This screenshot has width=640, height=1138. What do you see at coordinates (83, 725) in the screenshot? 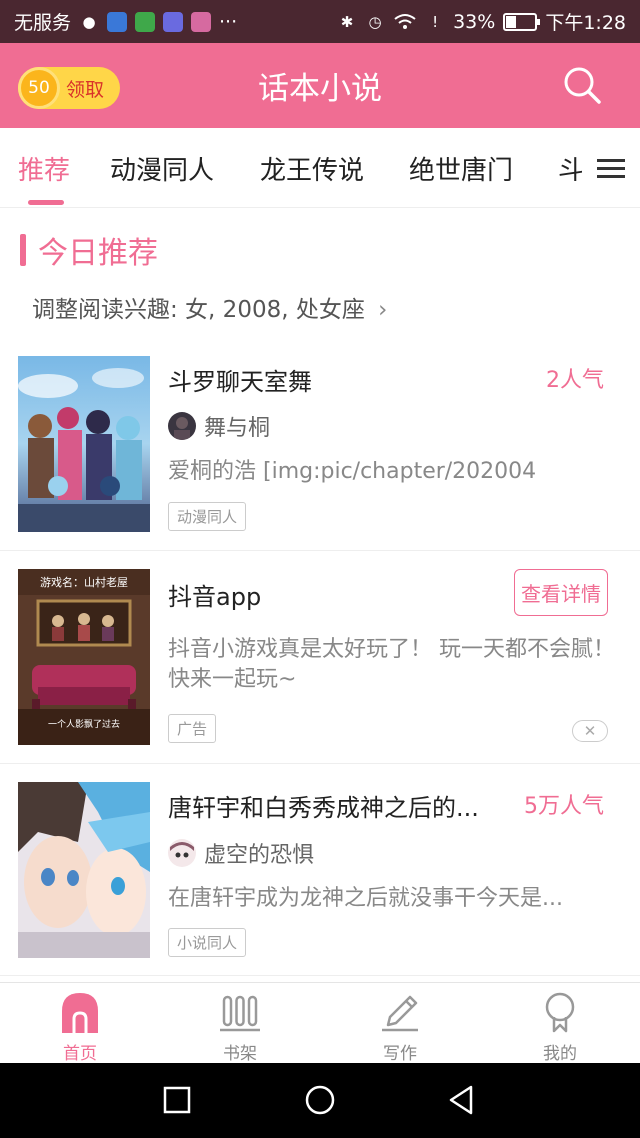
I see `ad-cover-subtitle: 一个人影飘了过去` at bounding box center [83, 725].